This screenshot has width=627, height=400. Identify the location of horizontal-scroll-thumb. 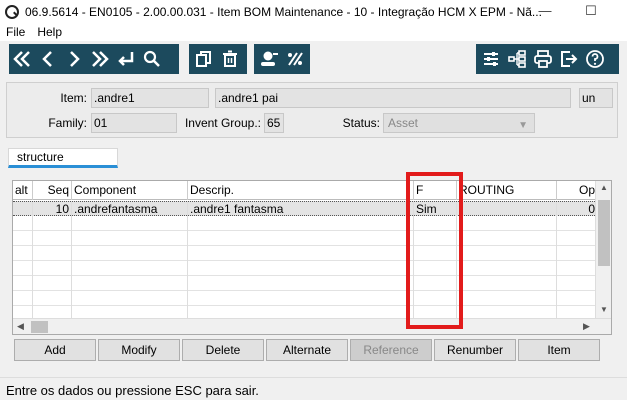
(39, 327).